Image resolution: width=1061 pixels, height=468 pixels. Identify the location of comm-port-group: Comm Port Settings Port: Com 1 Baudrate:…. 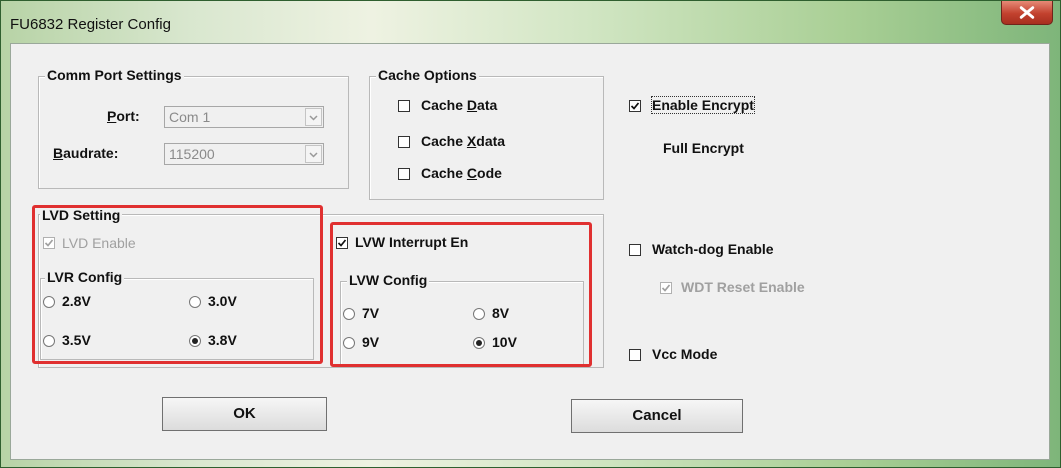
(193, 128).